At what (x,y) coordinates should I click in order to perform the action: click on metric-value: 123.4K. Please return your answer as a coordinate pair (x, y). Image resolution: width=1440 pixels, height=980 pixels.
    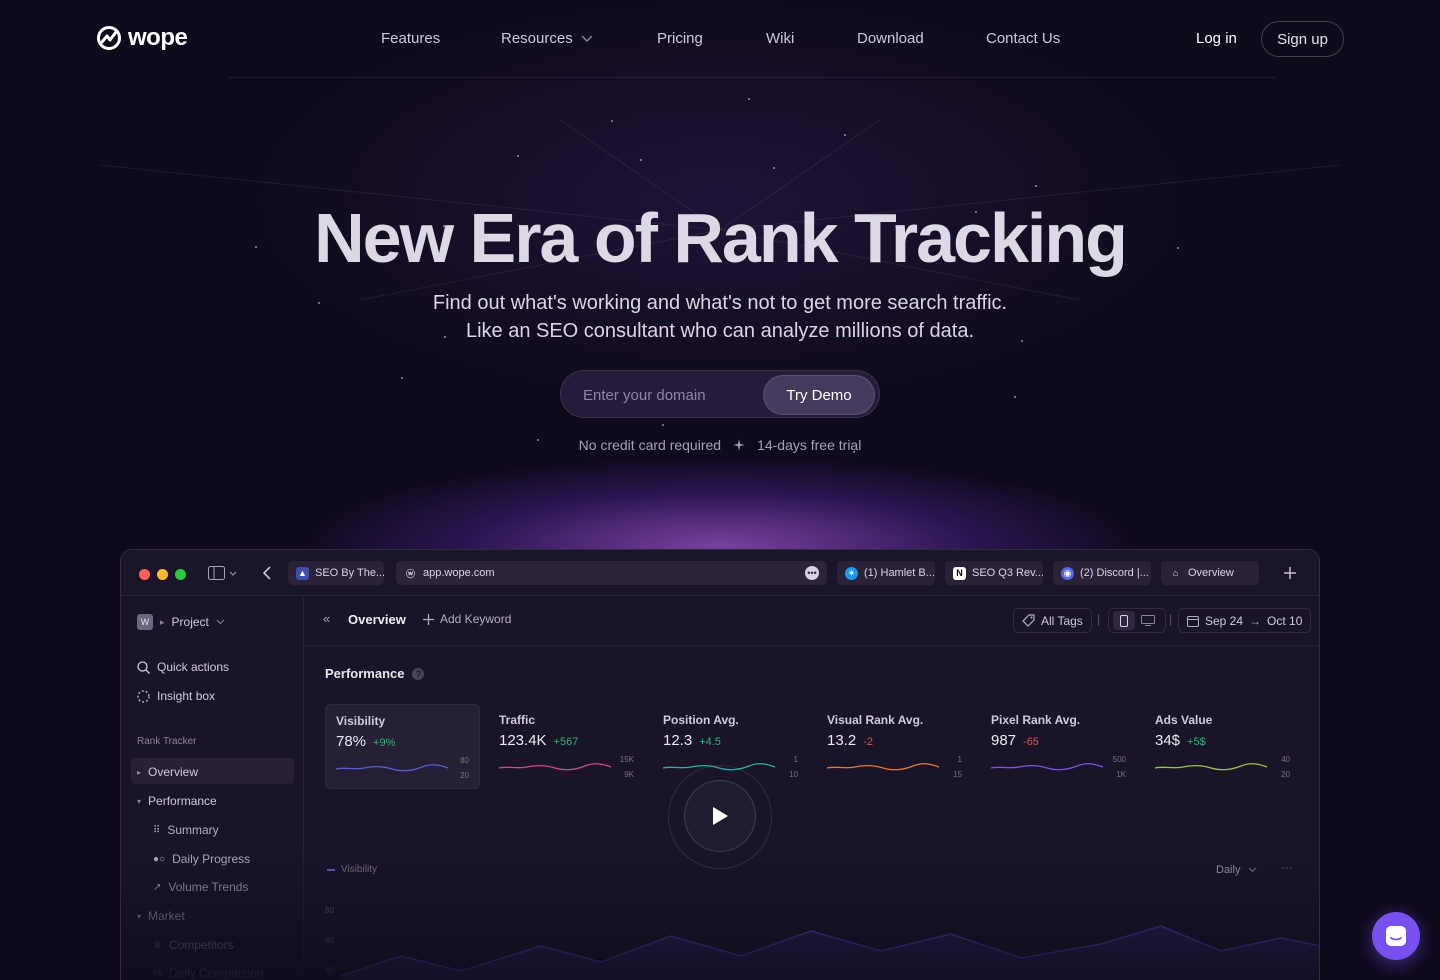
    Looking at the image, I should click on (523, 740).